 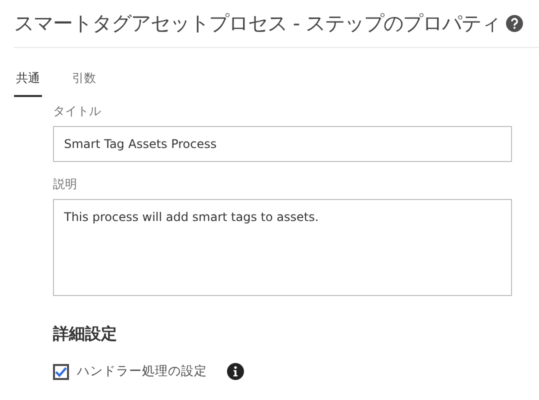 What do you see at coordinates (257, 23) in the screenshot?
I see `dialog-title: スマートタグアセットプロセス - ステップのプロパティ` at bounding box center [257, 23].